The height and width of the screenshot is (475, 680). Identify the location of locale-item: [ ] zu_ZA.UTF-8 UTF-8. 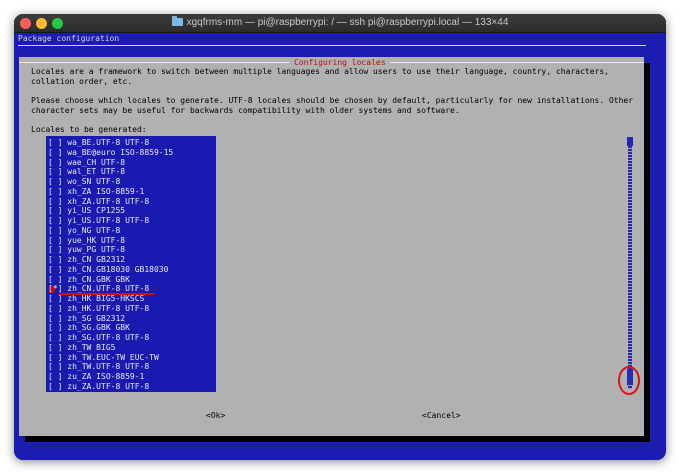
(98, 387).